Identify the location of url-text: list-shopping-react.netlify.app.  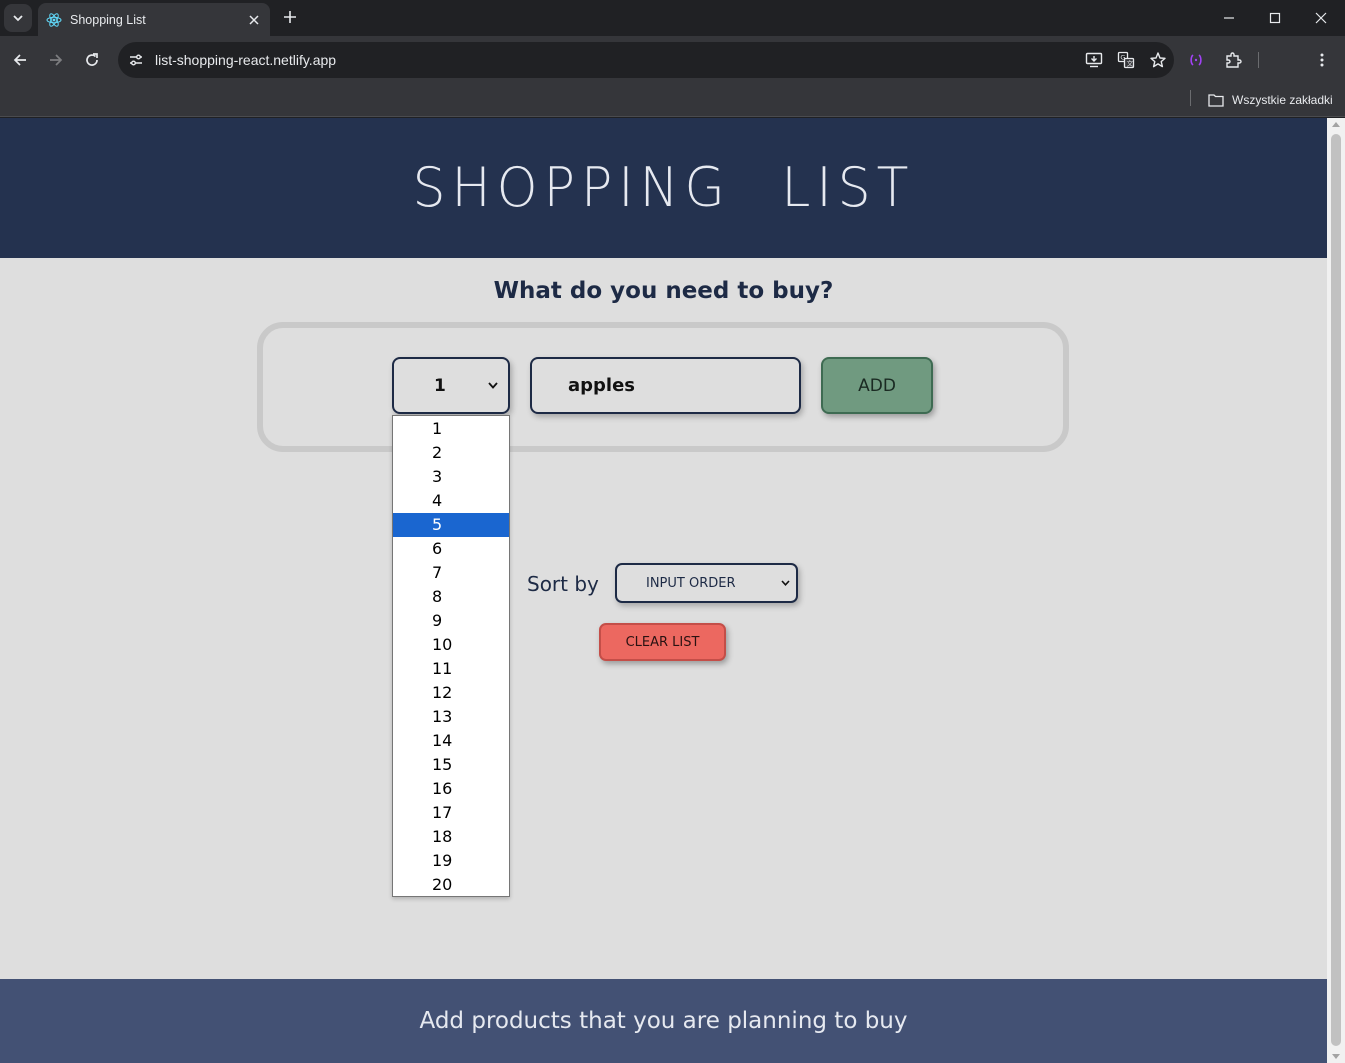
(246, 60).